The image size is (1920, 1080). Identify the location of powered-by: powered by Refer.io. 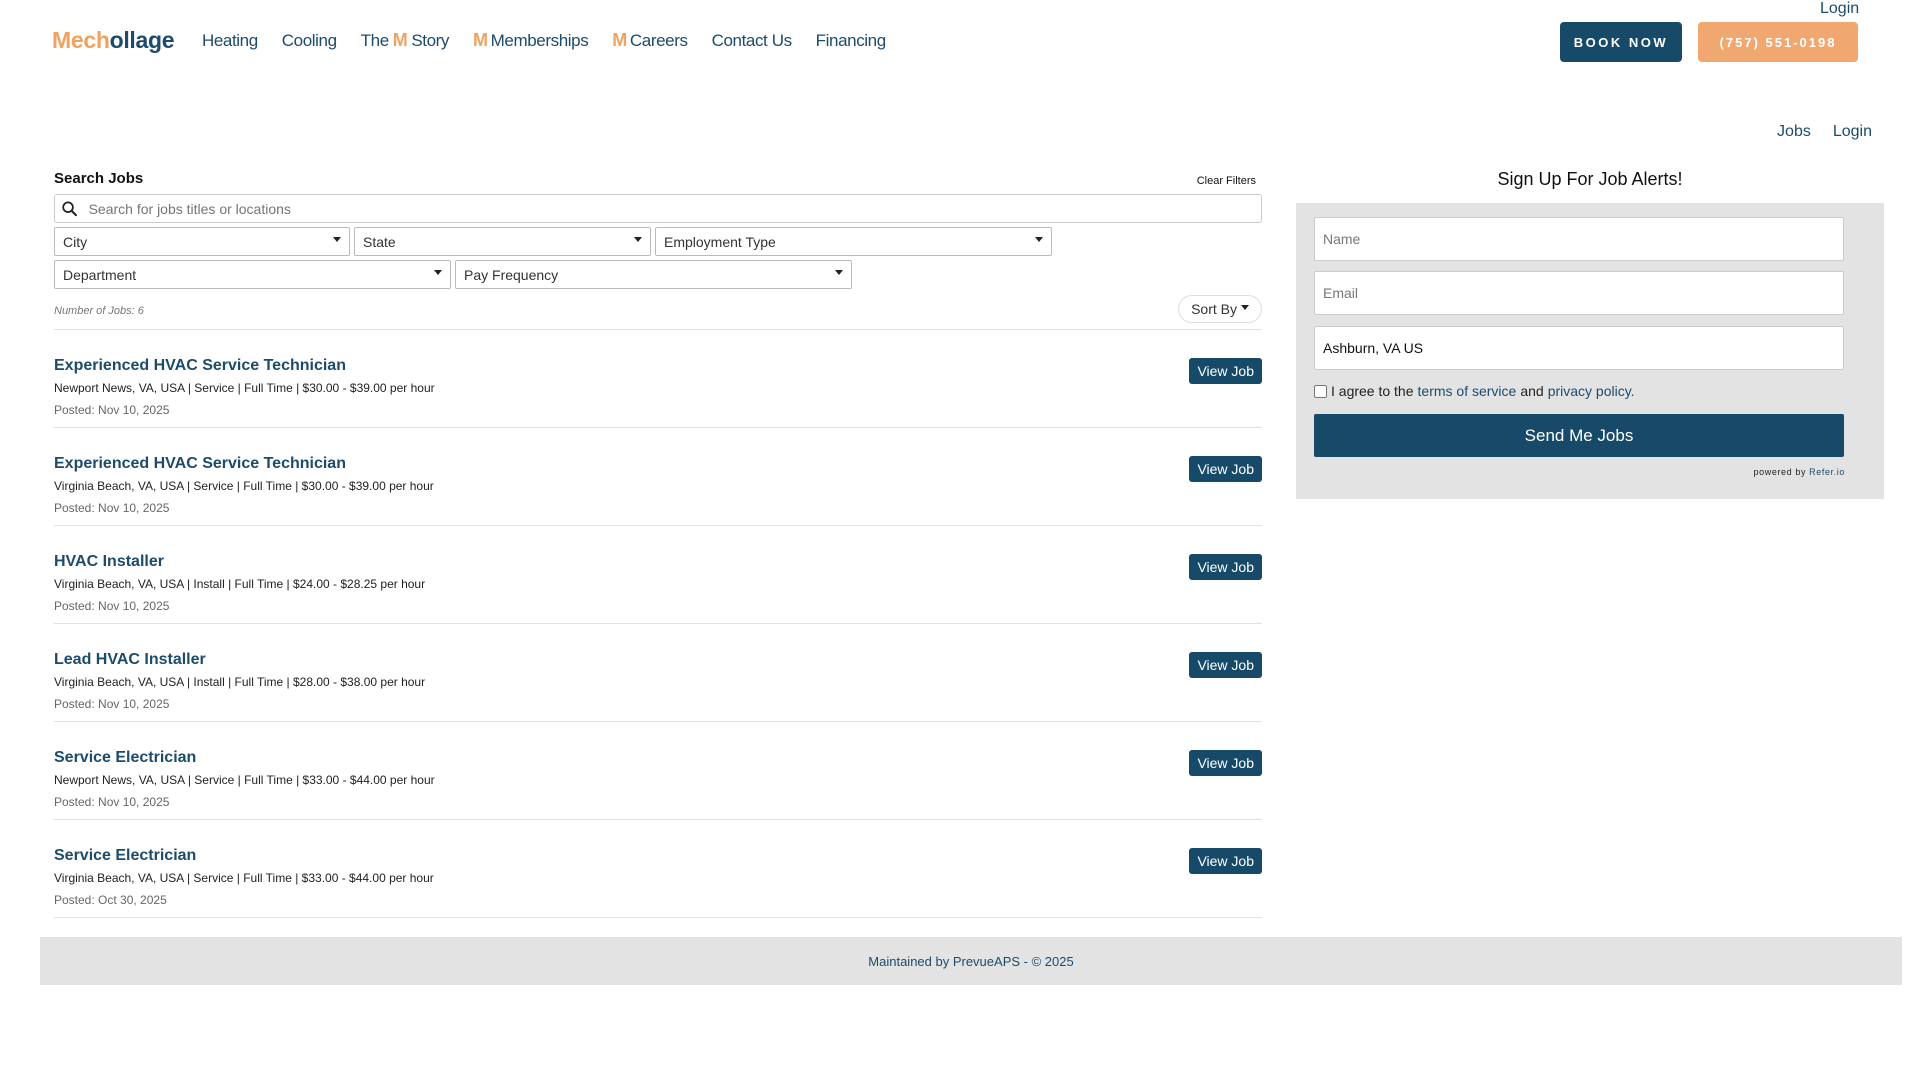
(1799, 472).